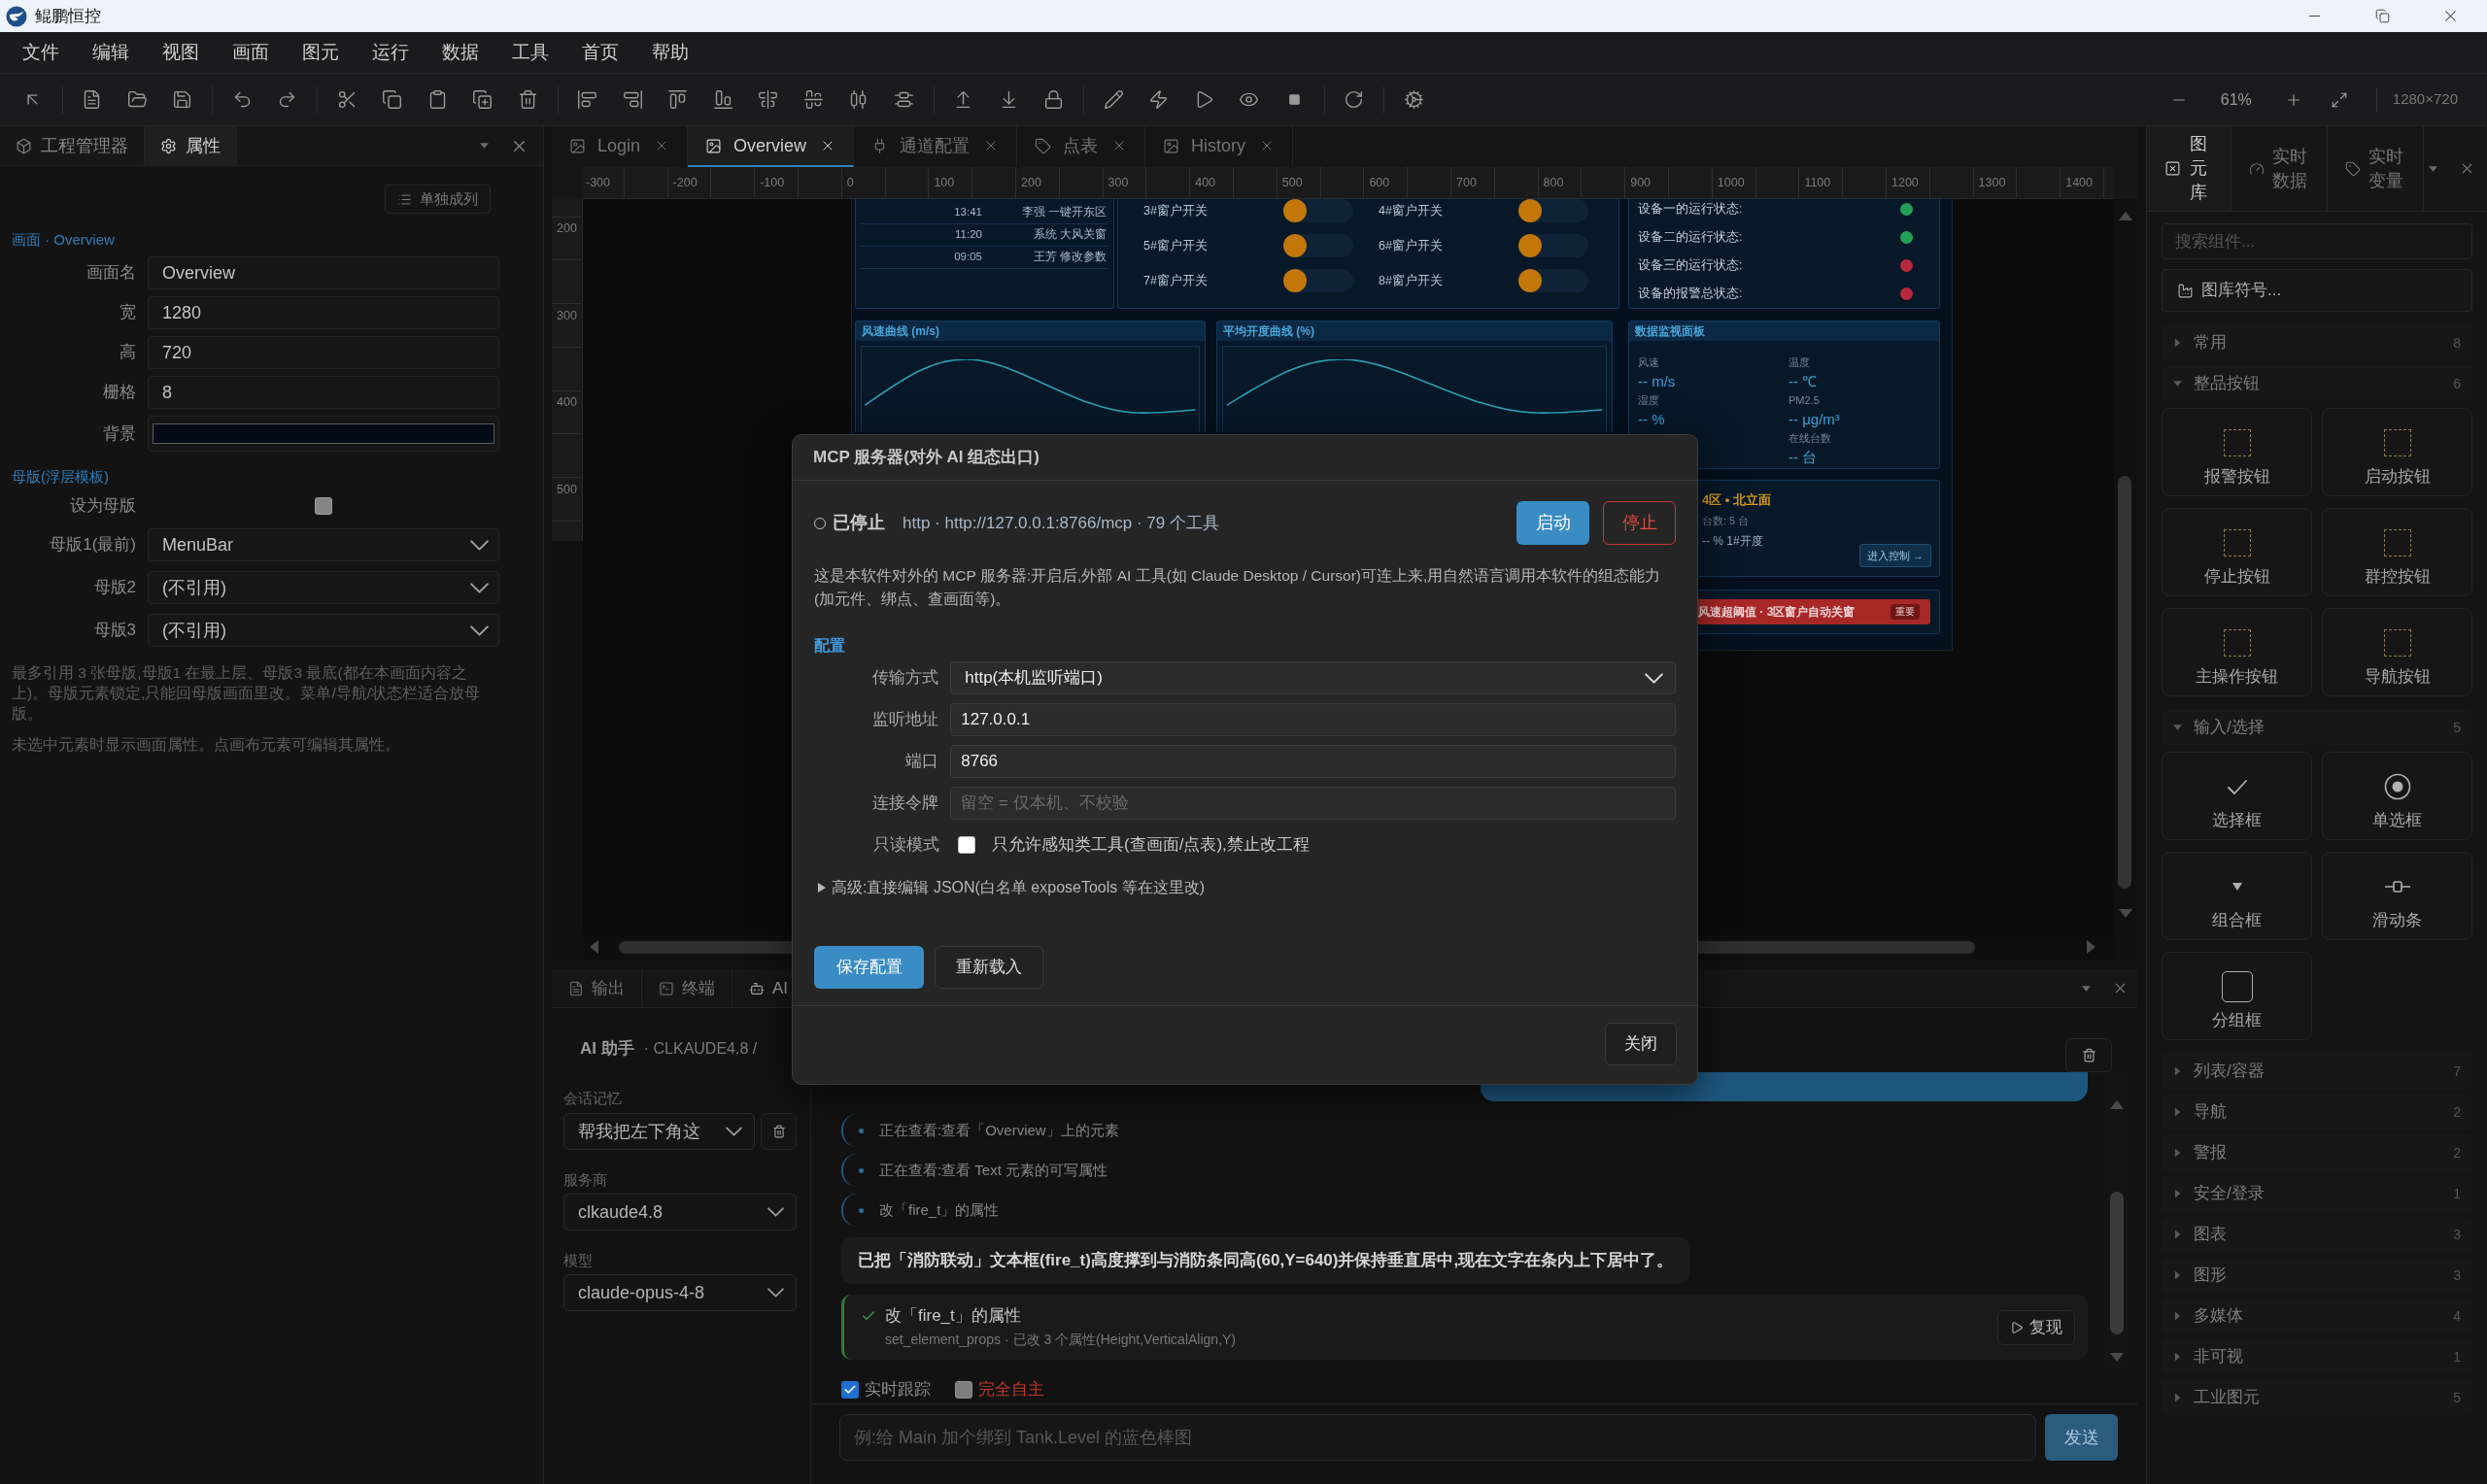  What do you see at coordinates (1010, 887) in the screenshot?
I see `advanced-toggle: 高级:直接编辑 JSON(白名单 exposeTools 等在这里改)` at bounding box center [1010, 887].